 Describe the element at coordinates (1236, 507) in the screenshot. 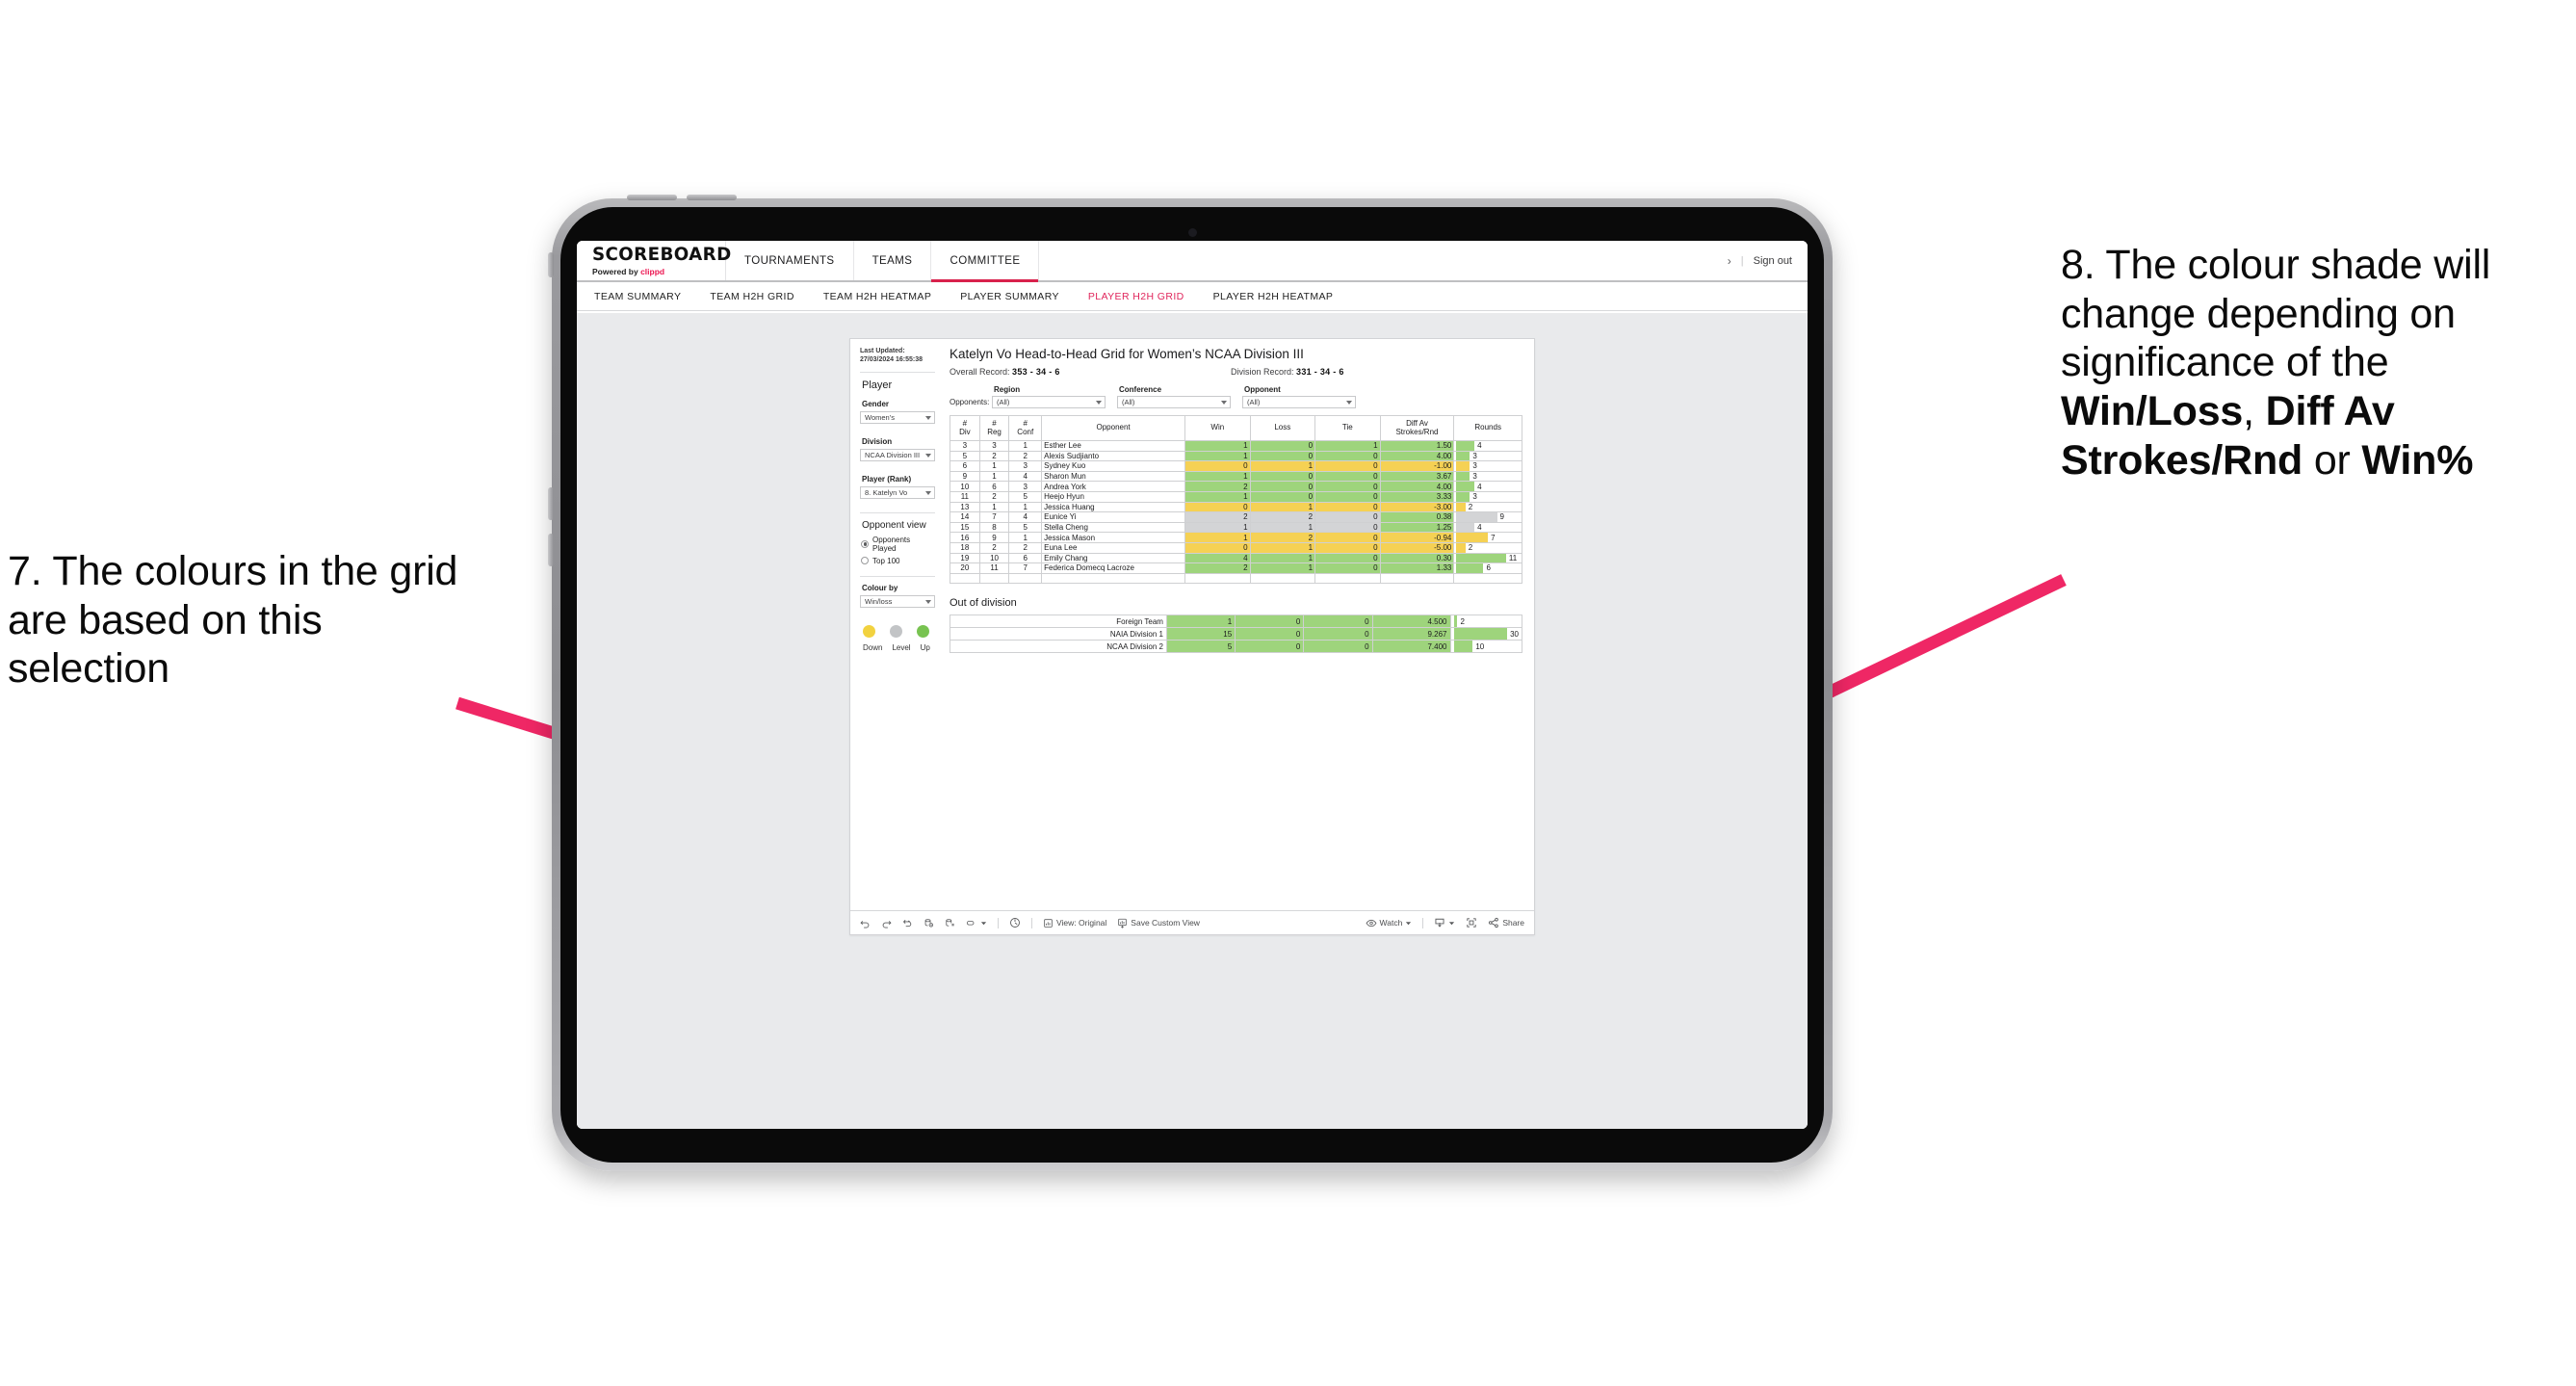

I see `table-row: 13 1 1 Jessica Huang 0 1 0 -3.00 2` at that location.